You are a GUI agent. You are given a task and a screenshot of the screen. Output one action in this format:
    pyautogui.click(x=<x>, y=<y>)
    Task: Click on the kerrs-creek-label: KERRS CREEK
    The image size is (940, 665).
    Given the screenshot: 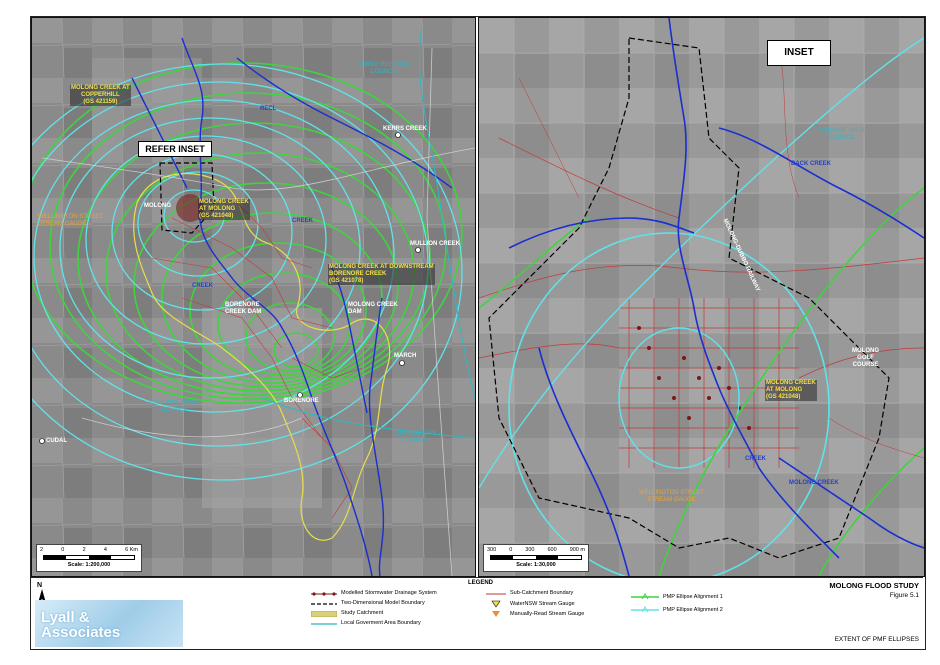 What is the action you would take?
    pyautogui.click(x=405, y=129)
    